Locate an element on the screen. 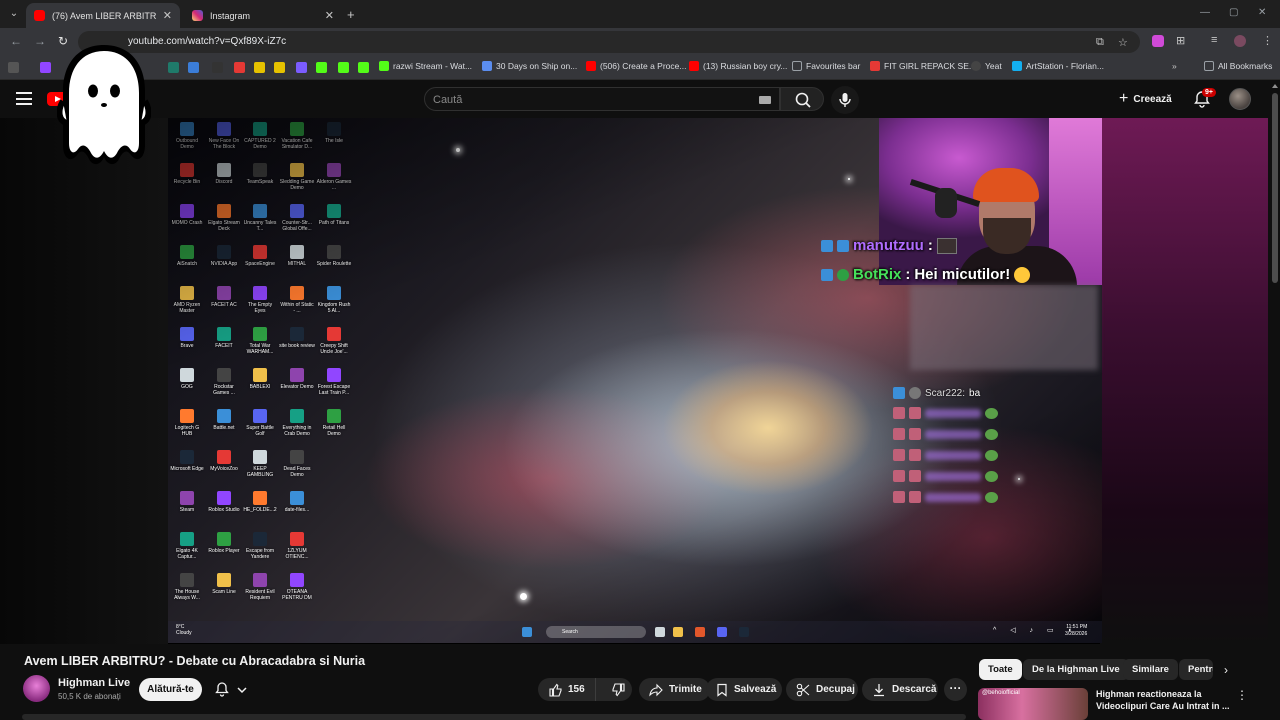 The height and width of the screenshot is (720, 1280). microphone is located at coordinates (946, 203).